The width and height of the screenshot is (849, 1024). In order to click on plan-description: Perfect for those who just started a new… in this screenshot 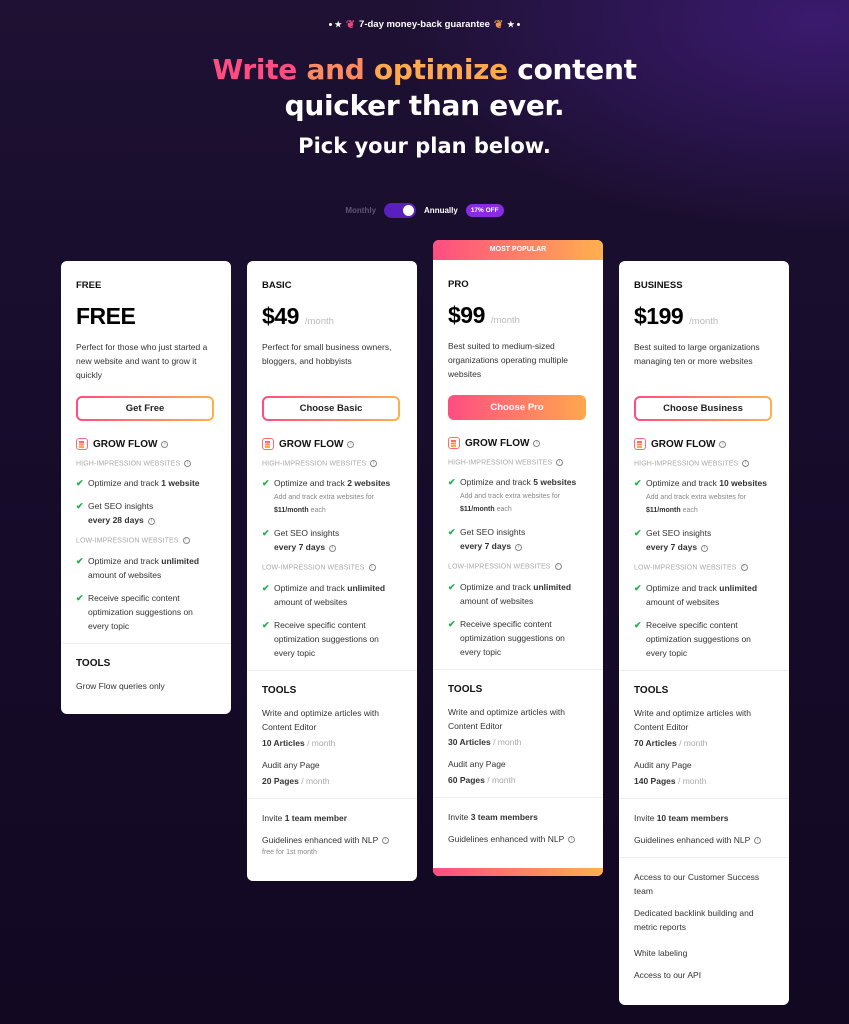, I will do `click(142, 361)`.